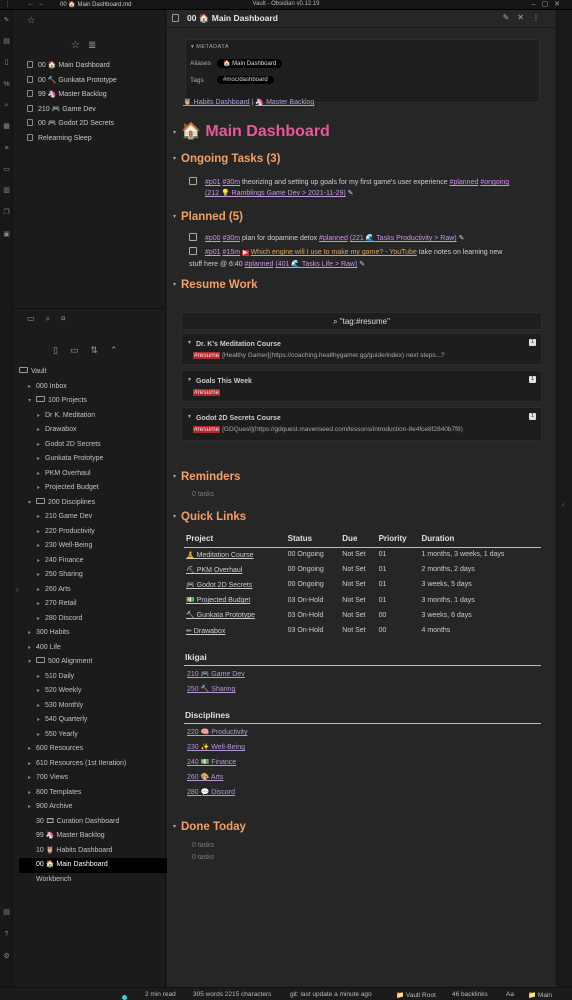  What do you see at coordinates (52, 319) in the screenshot?
I see `sidebar-tabs: ▭⌕¤` at bounding box center [52, 319].